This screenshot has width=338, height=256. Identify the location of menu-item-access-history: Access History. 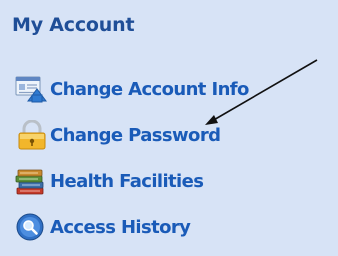
(102, 227).